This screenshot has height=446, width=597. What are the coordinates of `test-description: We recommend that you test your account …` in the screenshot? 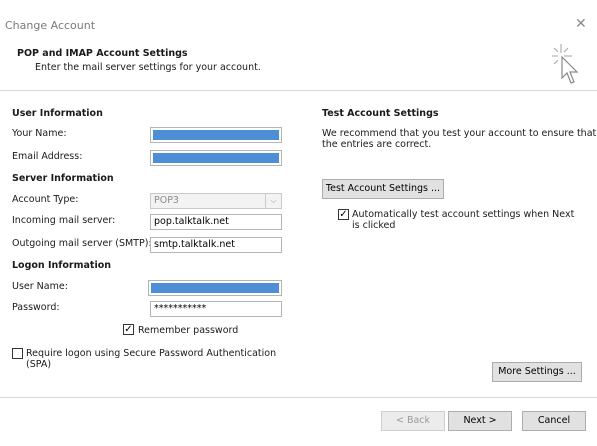 It's located at (459, 139).